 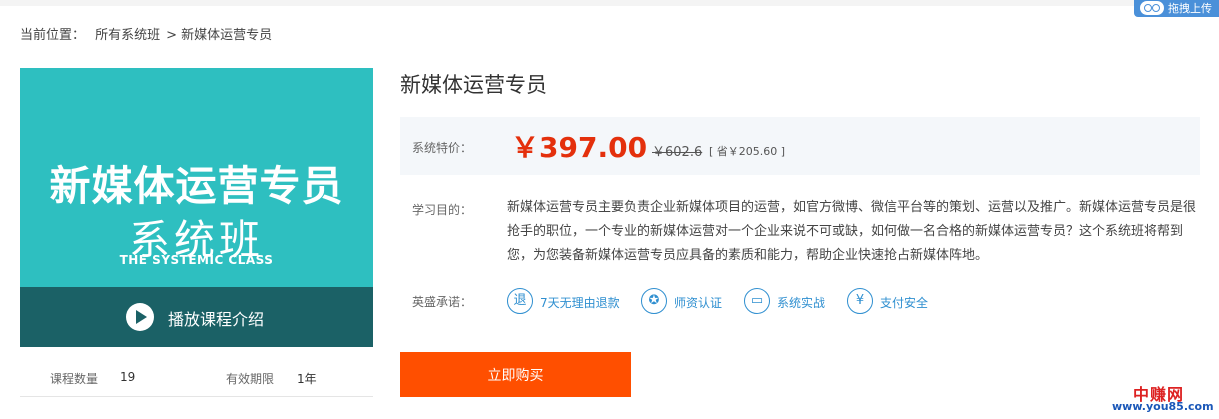 I want to click on course-count-label: 课程数量, so click(x=74, y=379).